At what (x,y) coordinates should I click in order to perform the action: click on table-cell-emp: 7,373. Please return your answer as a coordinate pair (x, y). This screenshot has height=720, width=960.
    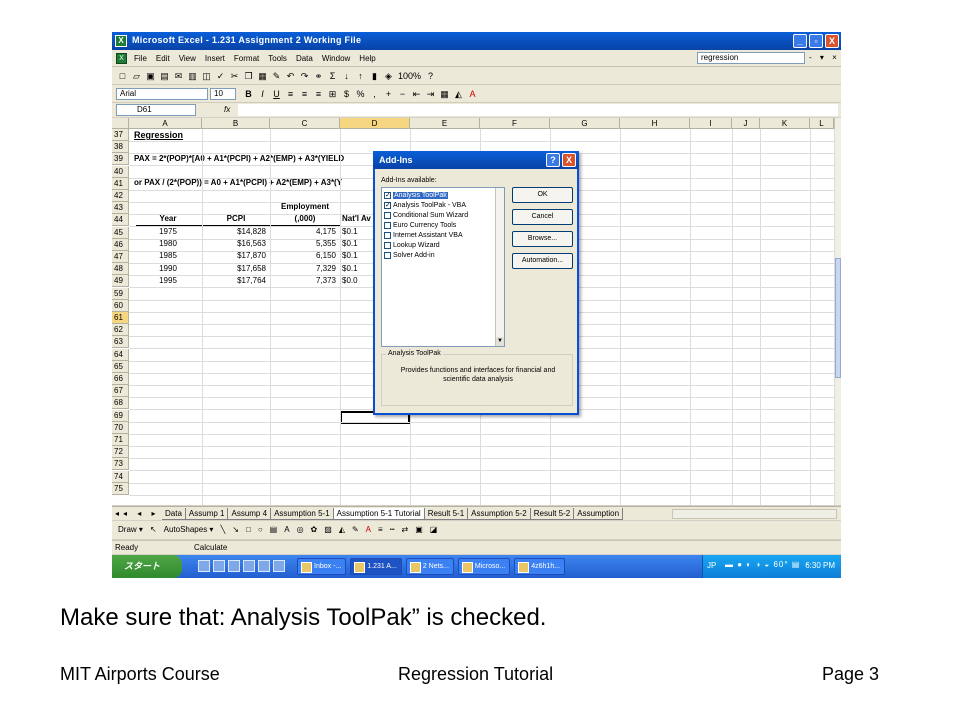
    Looking at the image, I should click on (303, 281).